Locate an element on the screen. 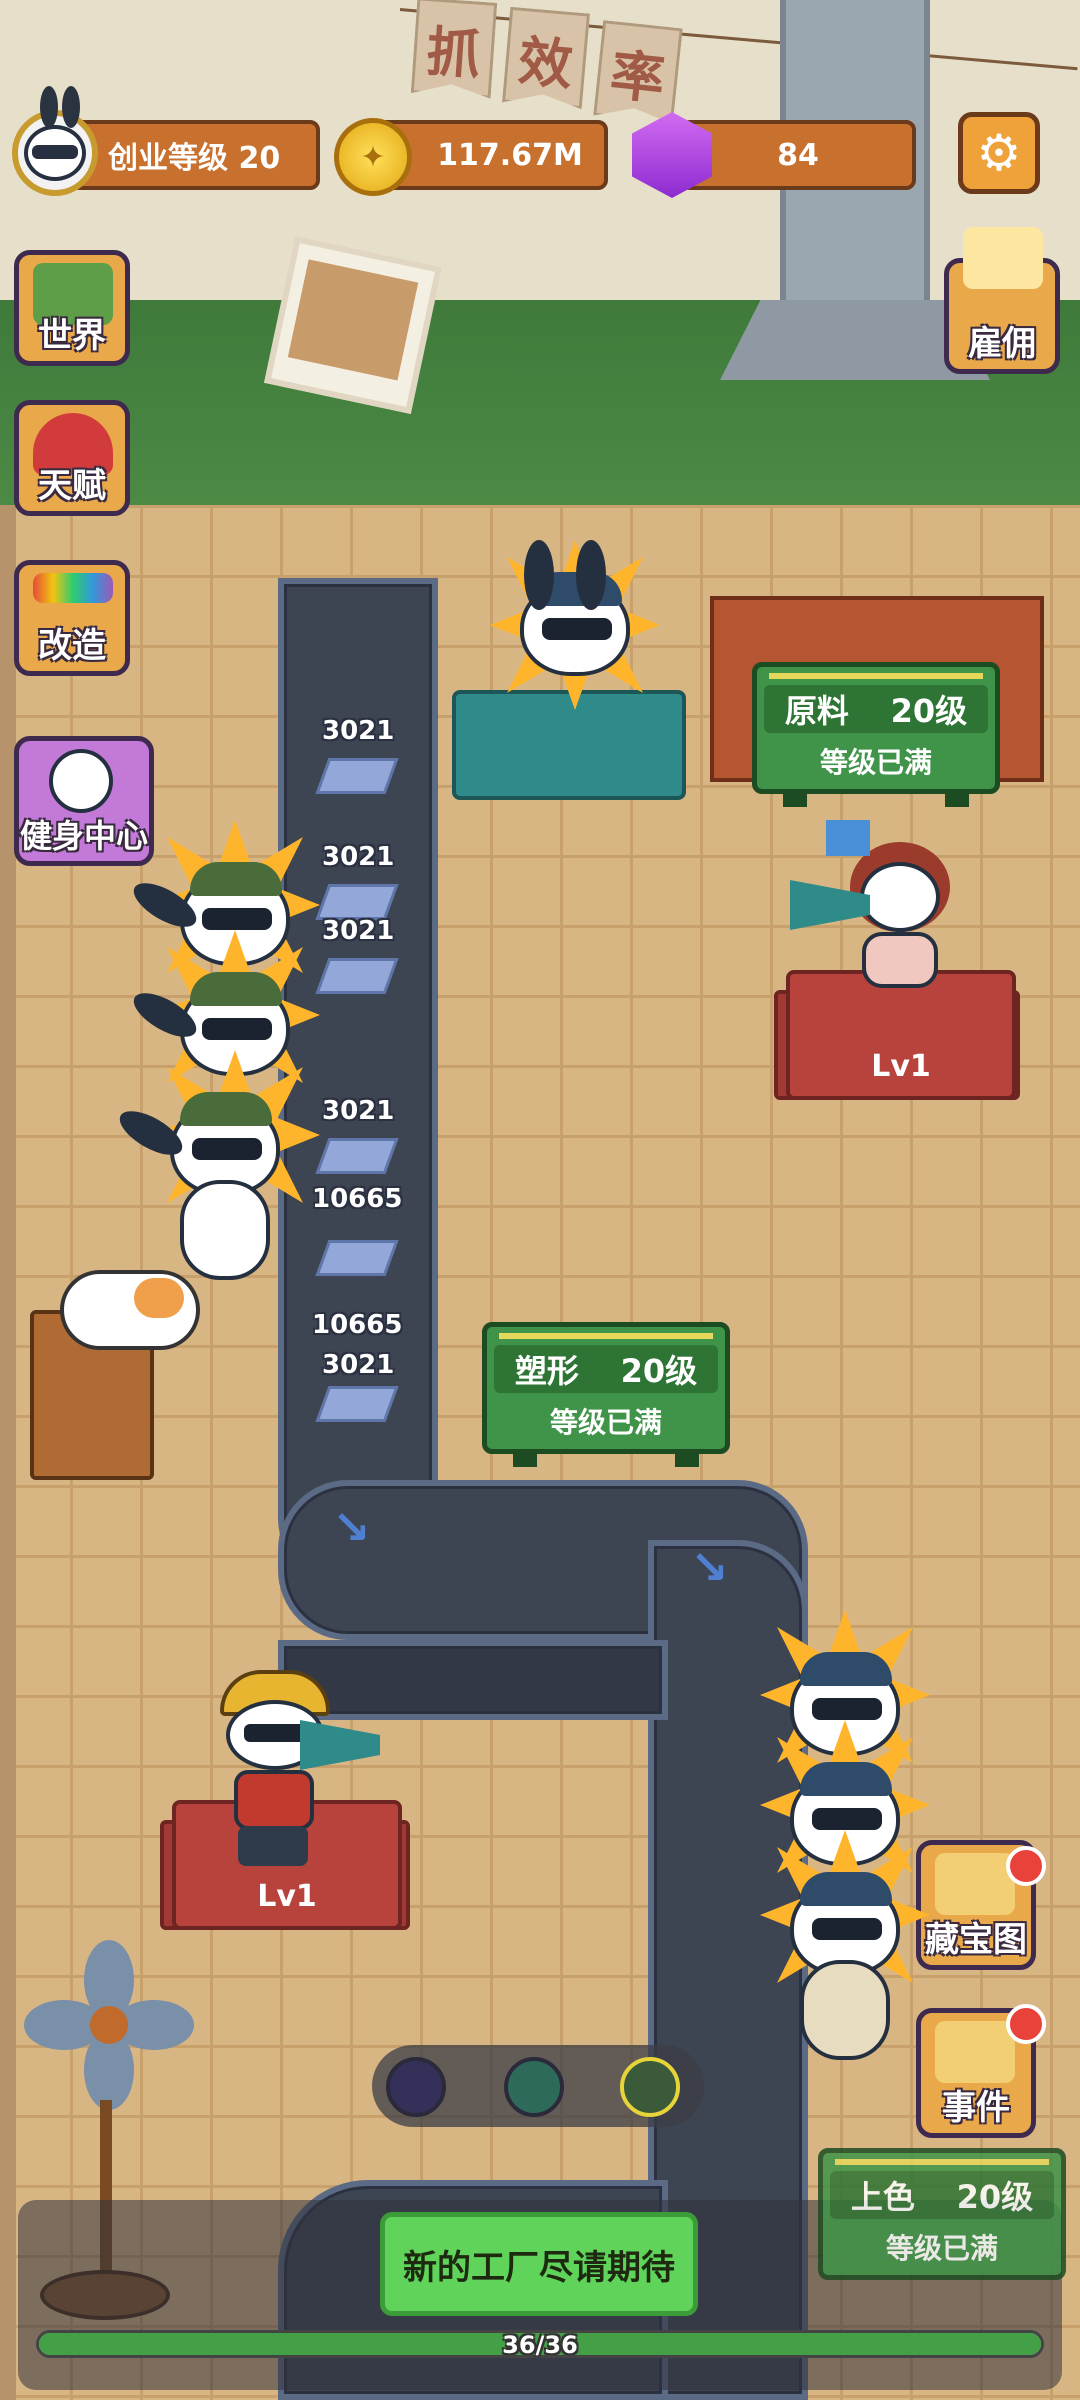 Image resolution: width=1080 pixels, height=2400 pixels. new-factory-label: 新的工厂尽请期待 is located at coordinates (539, 2267).